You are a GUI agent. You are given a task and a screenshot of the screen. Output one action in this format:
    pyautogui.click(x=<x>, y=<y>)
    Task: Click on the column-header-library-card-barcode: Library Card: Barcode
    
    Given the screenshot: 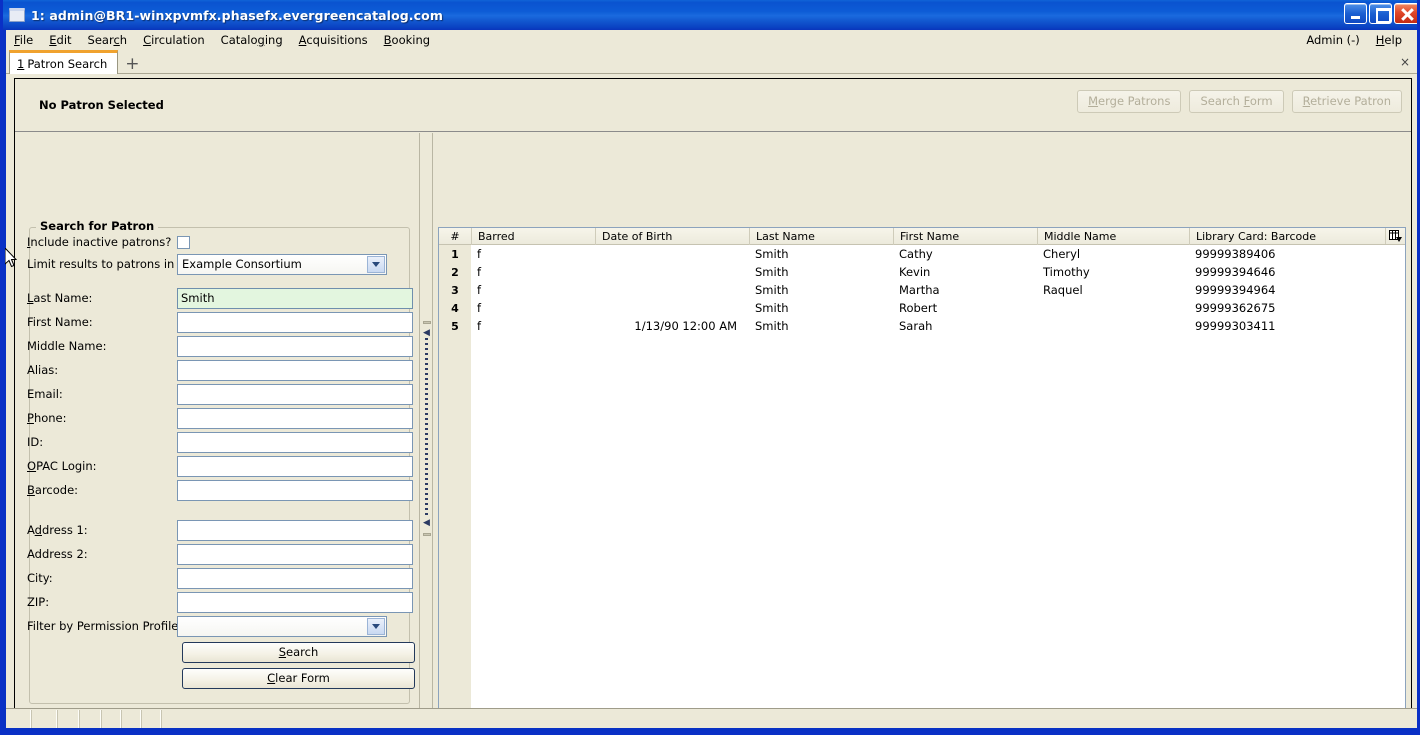 What is the action you would take?
    pyautogui.click(x=1287, y=236)
    